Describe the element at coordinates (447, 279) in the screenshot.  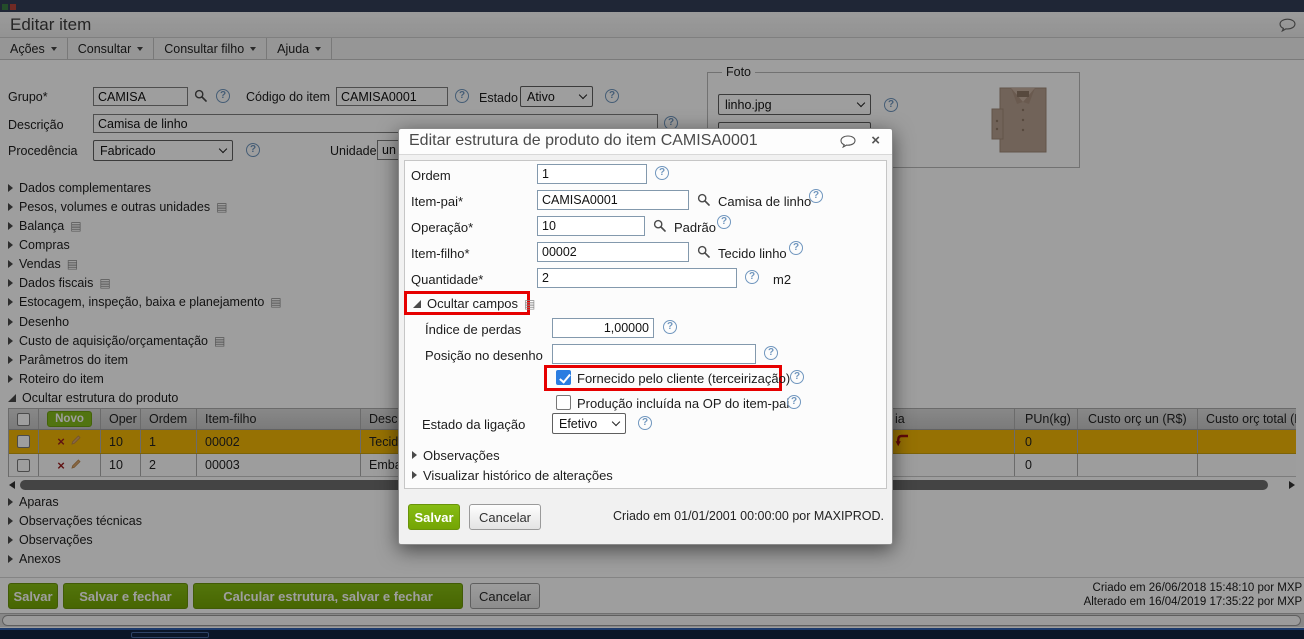
I see `quantidade-label: Quantidade*` at that location.